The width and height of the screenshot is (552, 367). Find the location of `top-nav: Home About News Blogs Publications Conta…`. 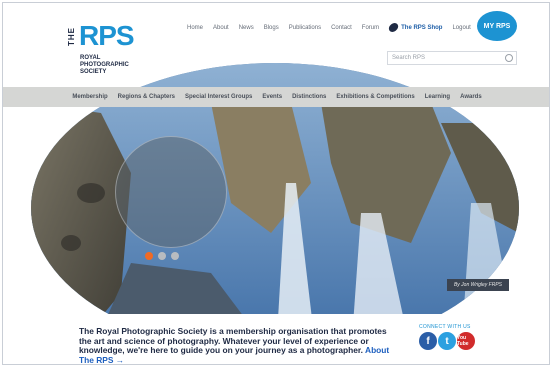

top-nav: Home About News Blogs Publications Conta… is located at coordinates (329, 27).